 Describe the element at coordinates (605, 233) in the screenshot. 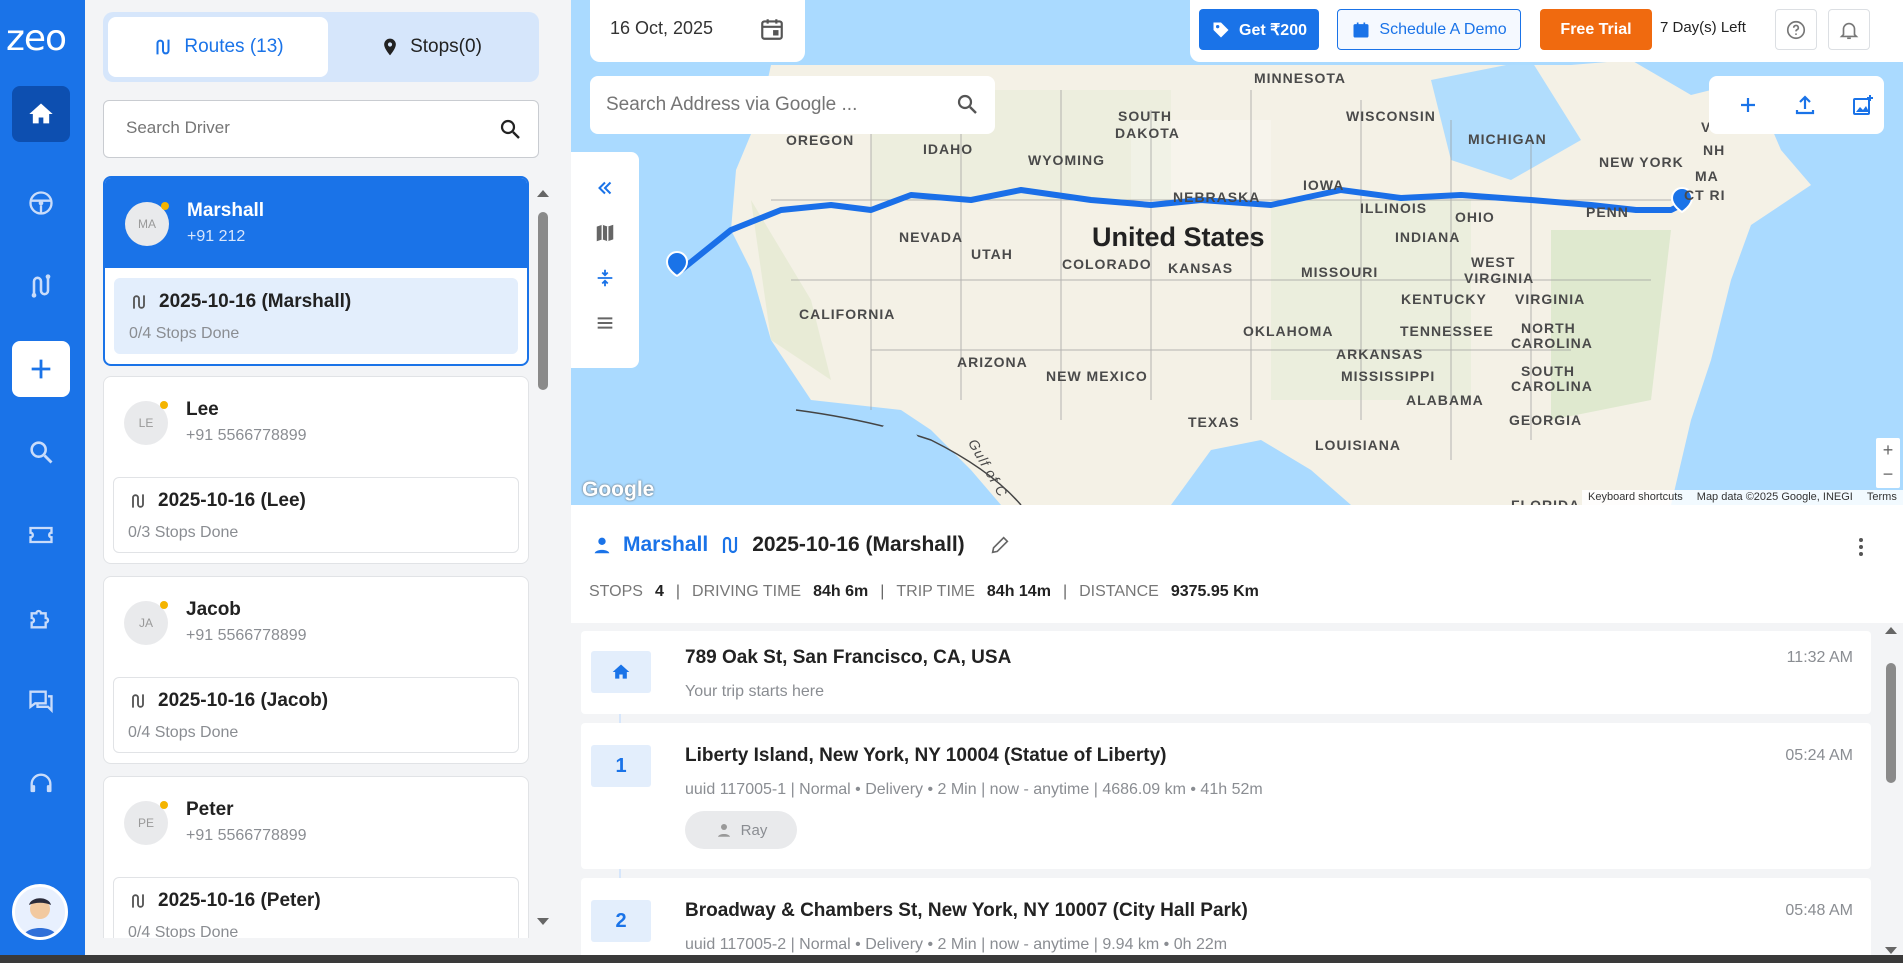

I see `map-view-button` at that location.